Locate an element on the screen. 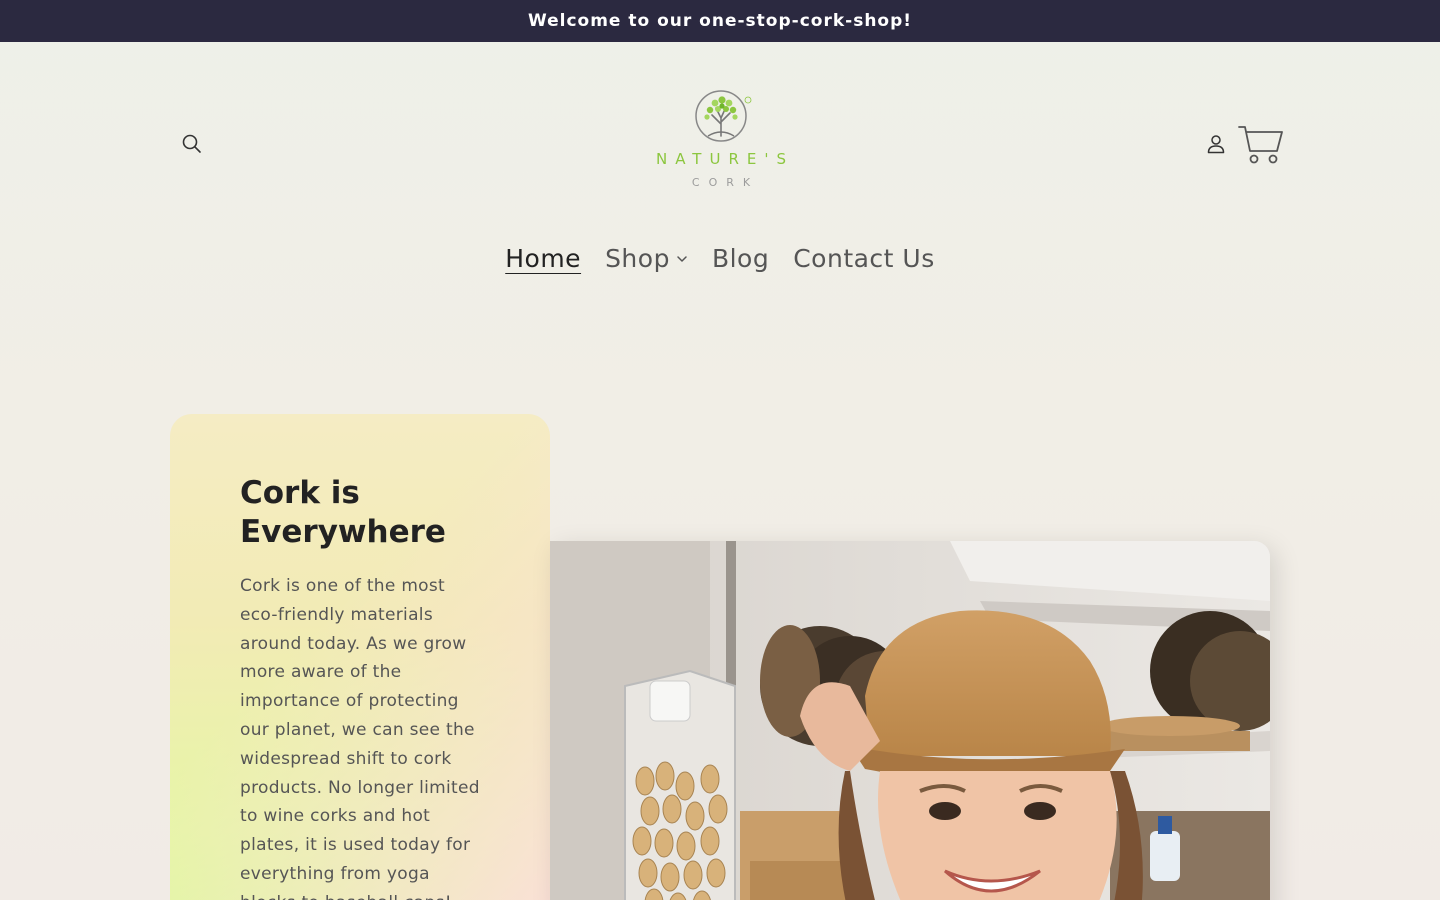 The width and height of the screenshot is (1440, 900). nav-item-home: Home is located at coordinates (543, 258).